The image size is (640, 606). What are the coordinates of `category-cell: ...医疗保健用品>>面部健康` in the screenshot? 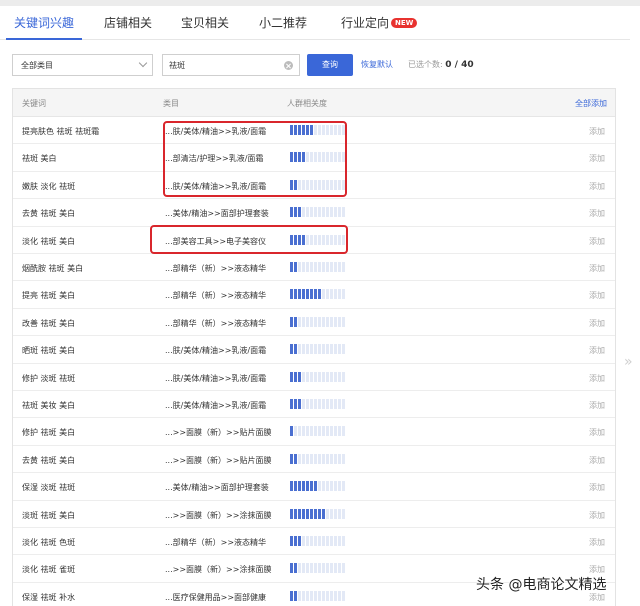 It's located at (216, 597).